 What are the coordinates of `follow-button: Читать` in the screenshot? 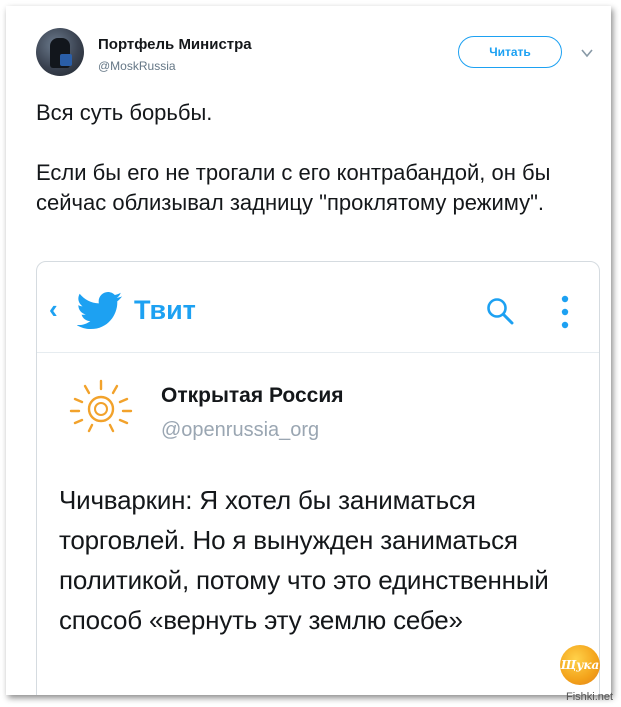 It's located at (510, 52).